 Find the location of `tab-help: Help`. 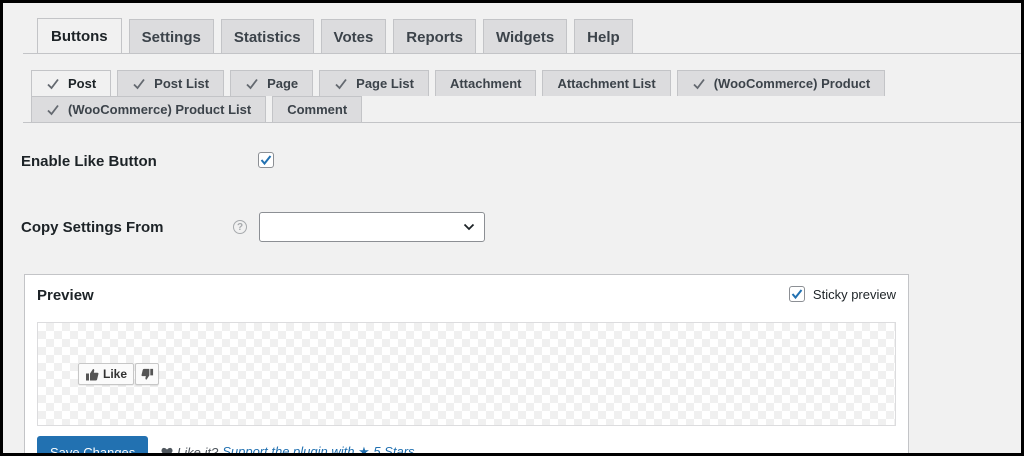

tab-help: Help is located at coordinates (603, 36).